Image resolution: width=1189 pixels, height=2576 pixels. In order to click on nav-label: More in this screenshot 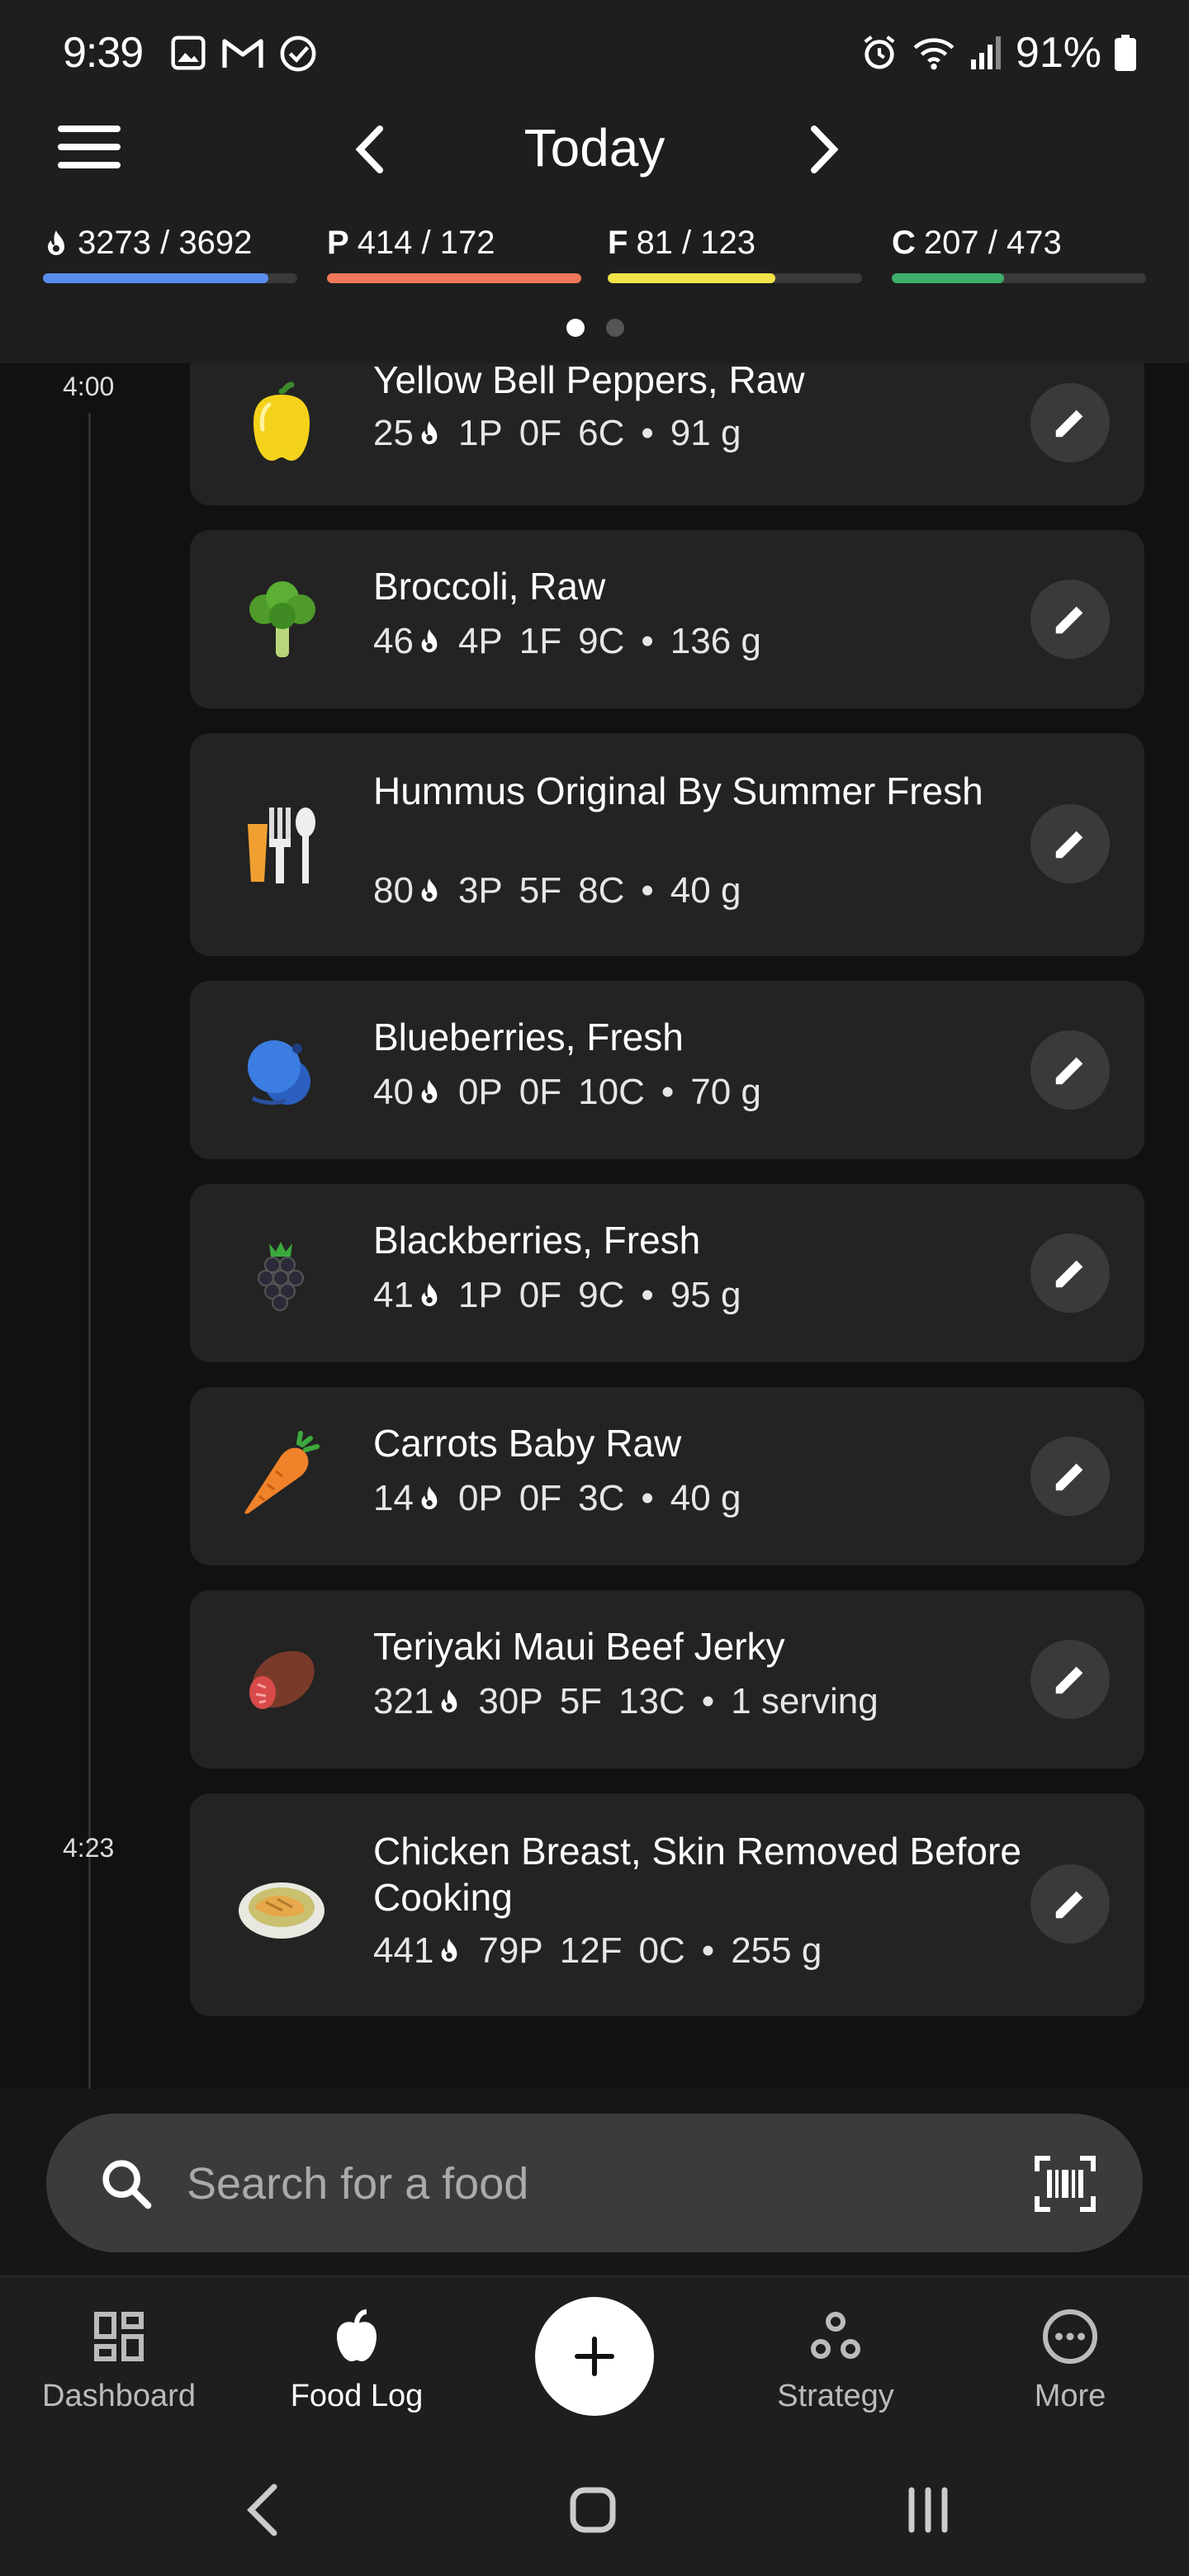, I will do `click(1070, 2396)`.